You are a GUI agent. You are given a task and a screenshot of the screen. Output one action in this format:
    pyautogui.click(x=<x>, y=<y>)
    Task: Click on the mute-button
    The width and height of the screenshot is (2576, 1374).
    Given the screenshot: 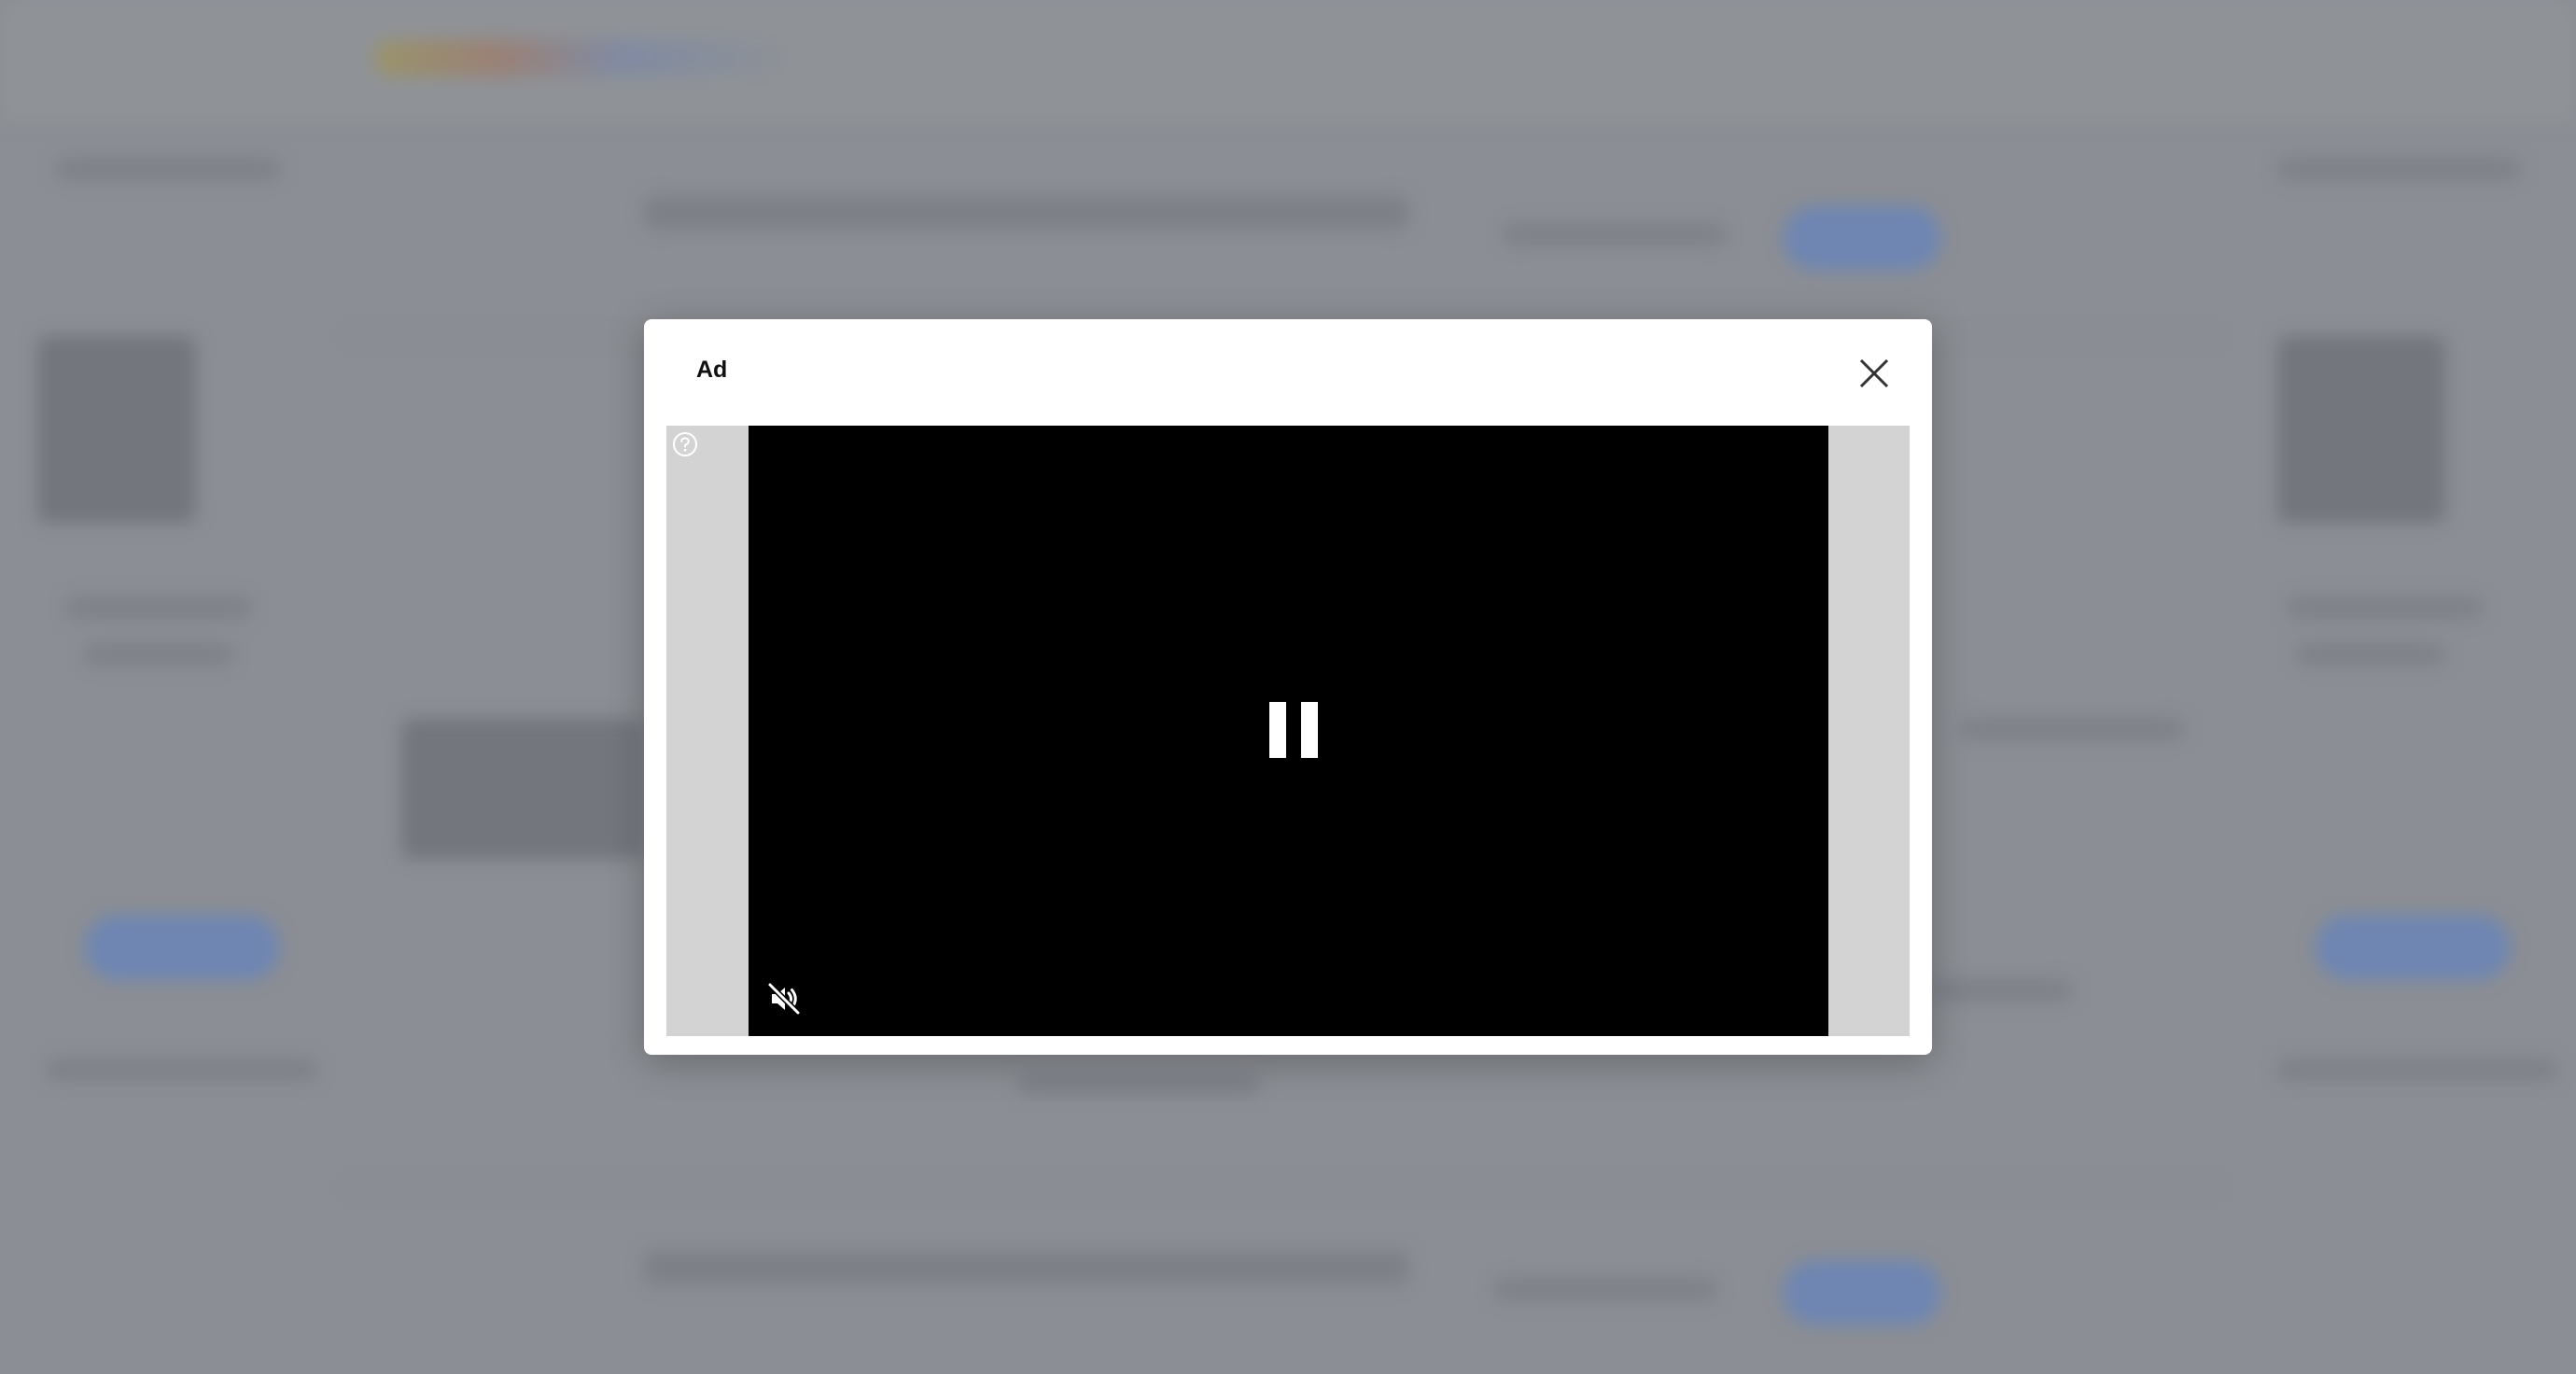 What is the action you would take?
    pyautogui.click(x=784, y=998)
    